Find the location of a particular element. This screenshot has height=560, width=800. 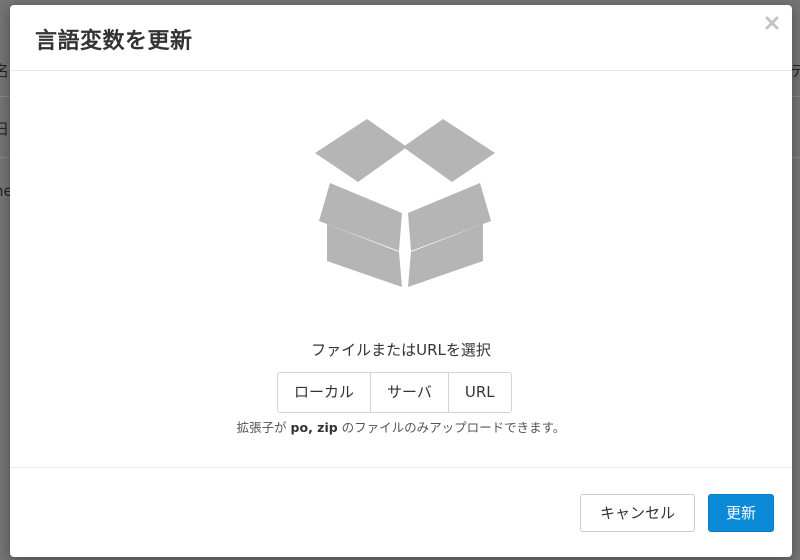

background-text: 日 is located at coordinates (5, 129).